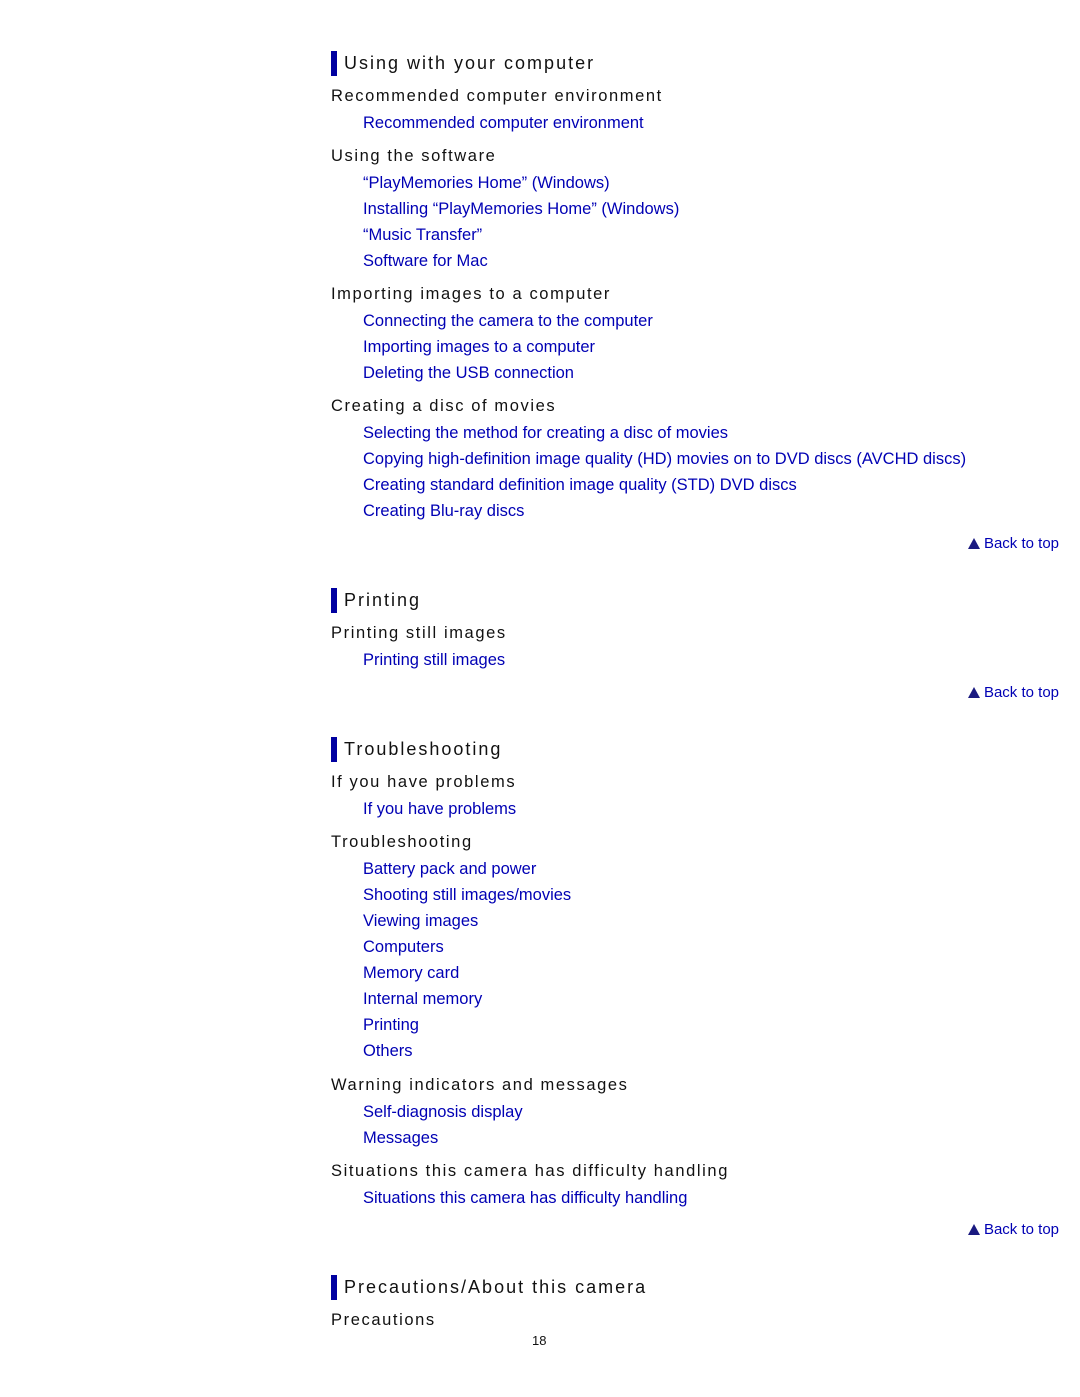 This screenshot has width=1080, height=1397. Describe the element at coordinates (467, 895) in the screenshot. I see `link: Shooting still images/movies` at that location.